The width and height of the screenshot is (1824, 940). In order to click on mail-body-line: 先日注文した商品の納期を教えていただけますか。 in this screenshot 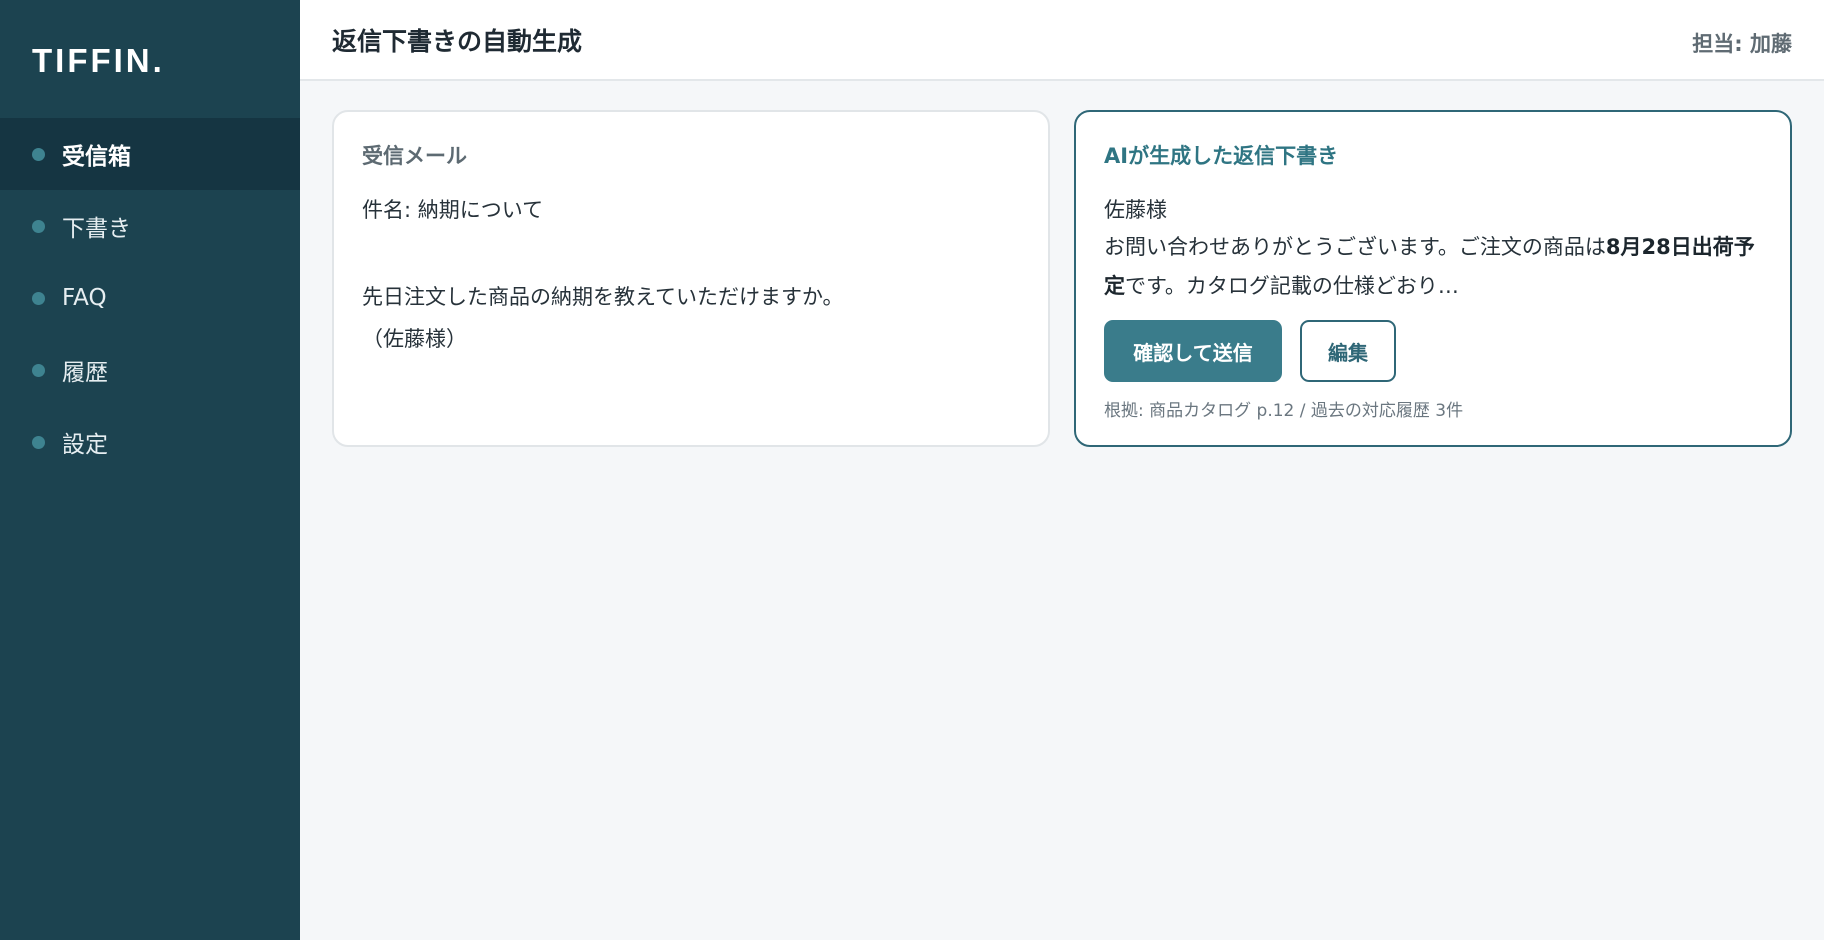, I will do `click(603, 297)`.